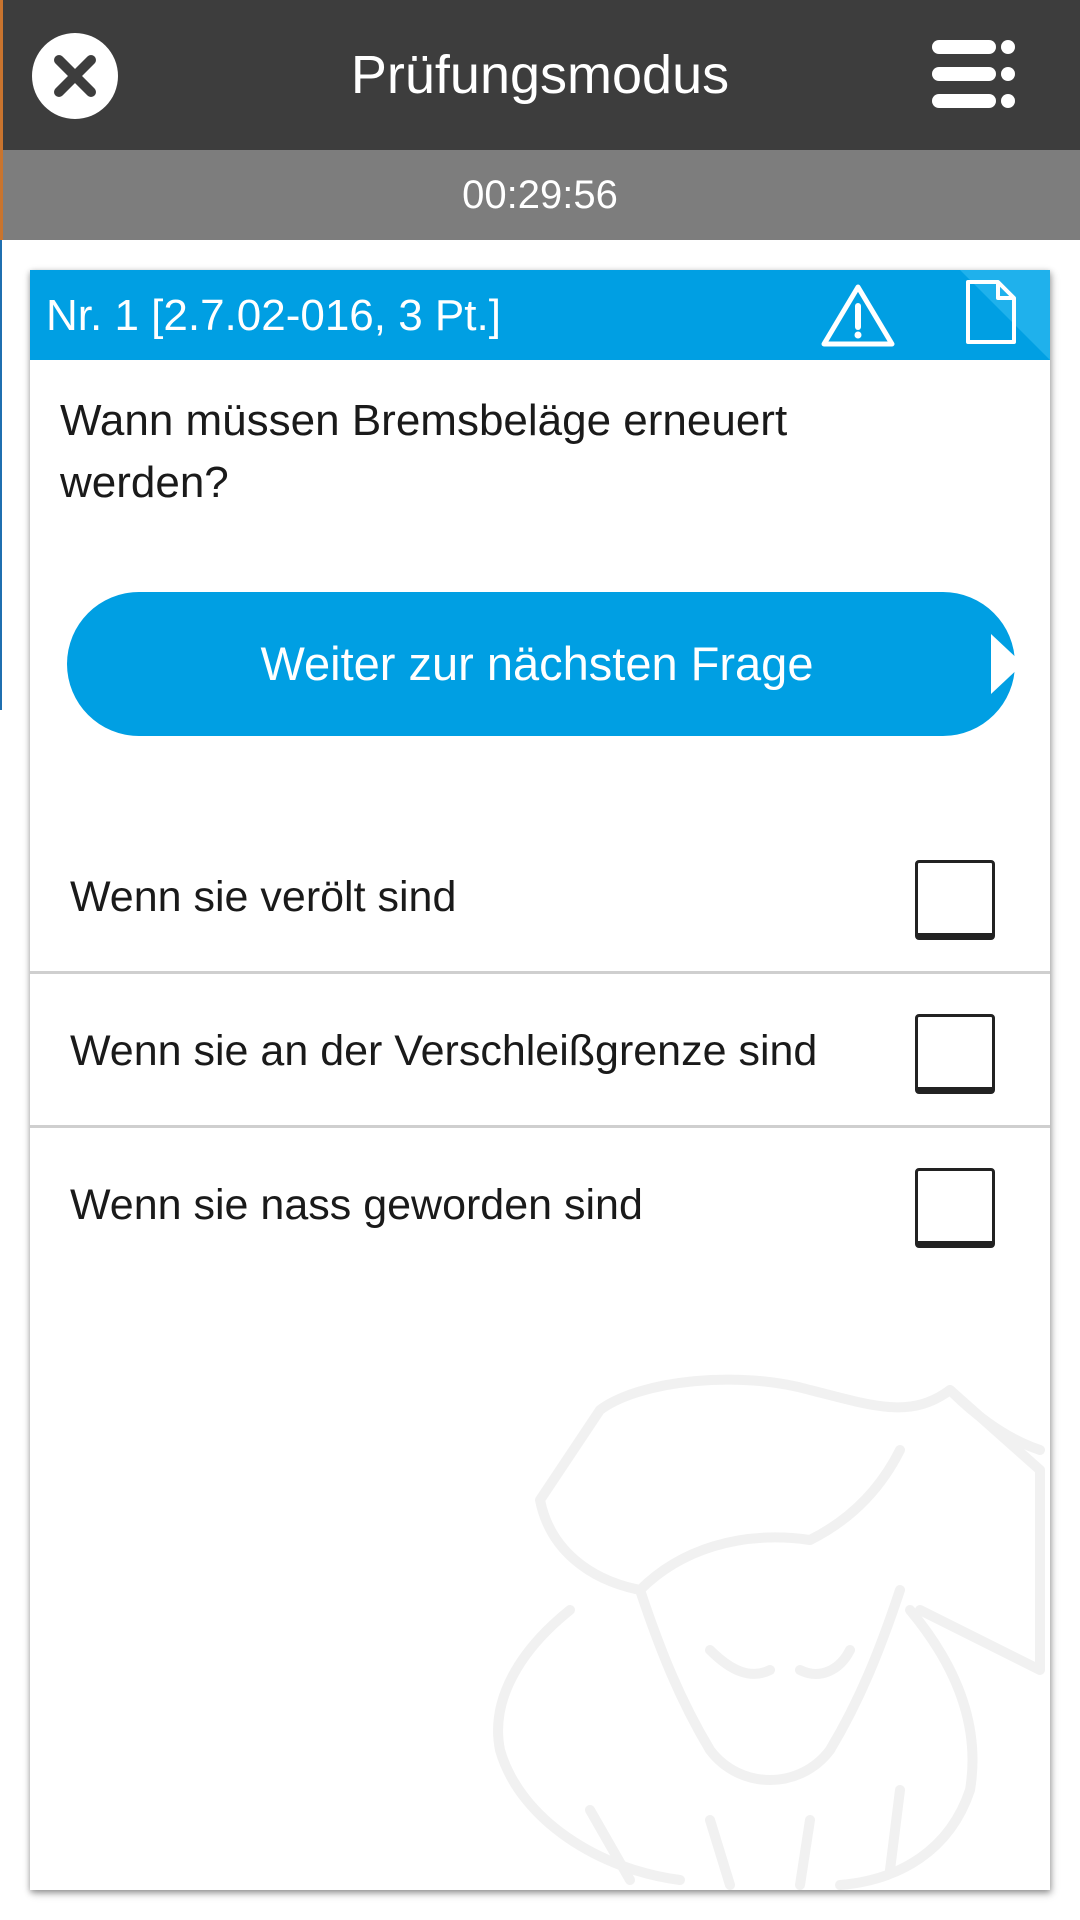 This screenshot has height=1920, width=1080. I want to click on answer-text: Wenn sie verölt sind, so click(263, 897).